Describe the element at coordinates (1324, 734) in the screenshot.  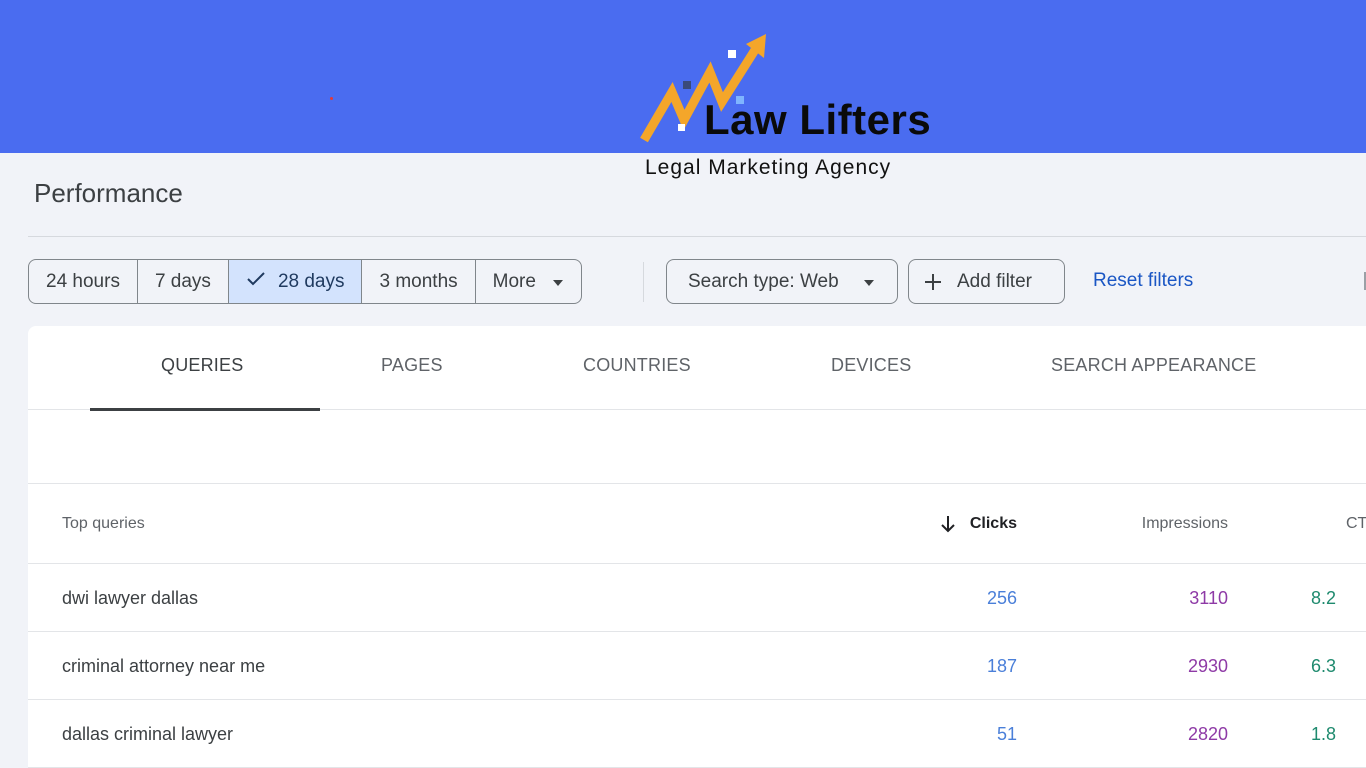
I see `ctr-cell: 1.8` at that location.